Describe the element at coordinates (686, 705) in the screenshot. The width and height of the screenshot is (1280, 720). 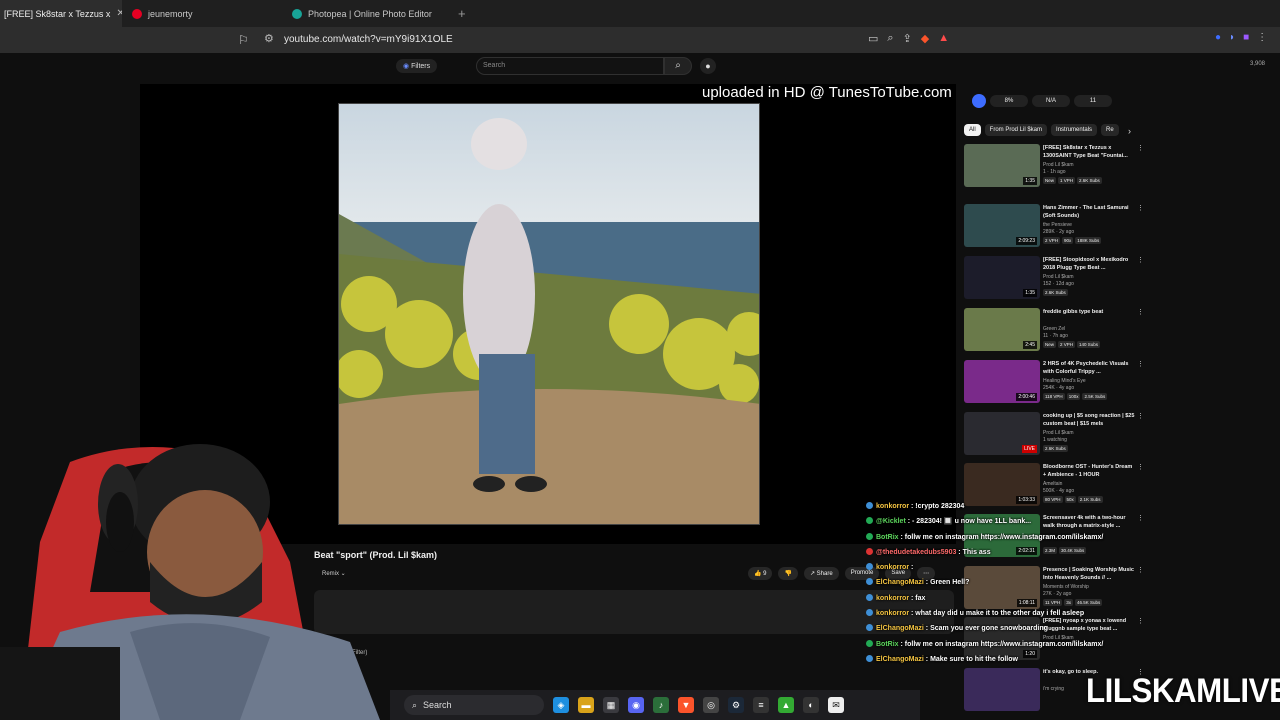
I see `brave-icon: ▼` at that location.